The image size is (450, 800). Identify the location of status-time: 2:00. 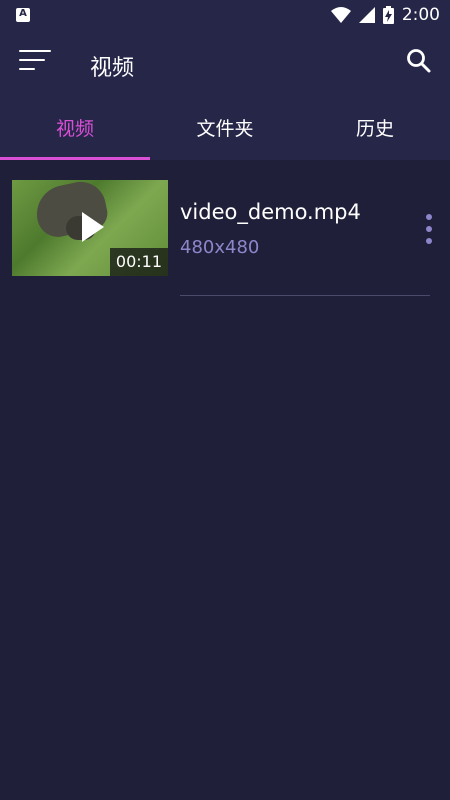
(420, 15).